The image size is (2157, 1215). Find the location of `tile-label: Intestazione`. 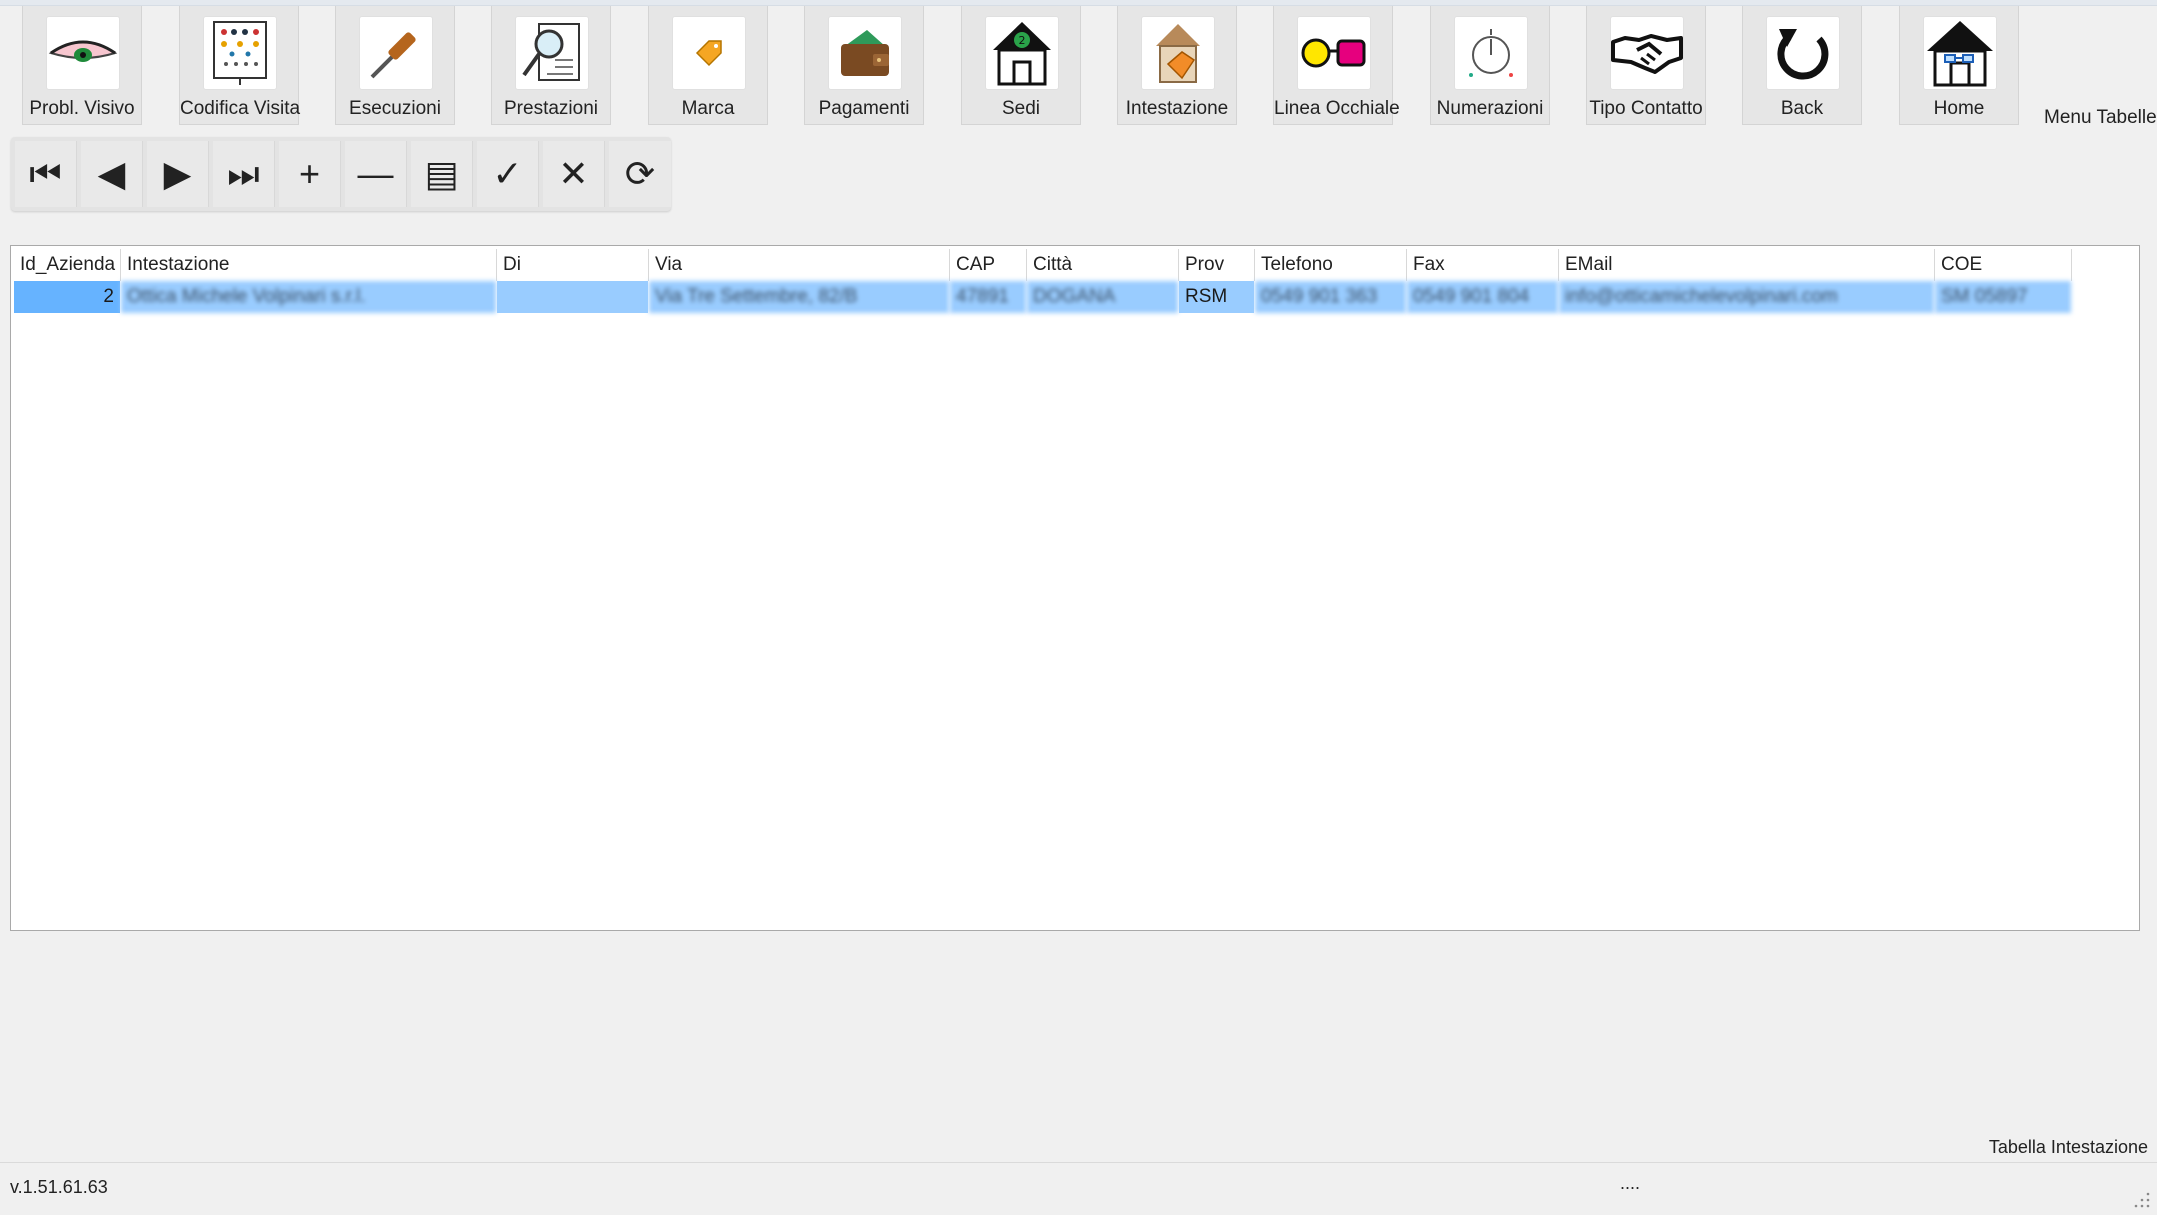

tile-label: Intestazione is located at coordinates (1177, 108).